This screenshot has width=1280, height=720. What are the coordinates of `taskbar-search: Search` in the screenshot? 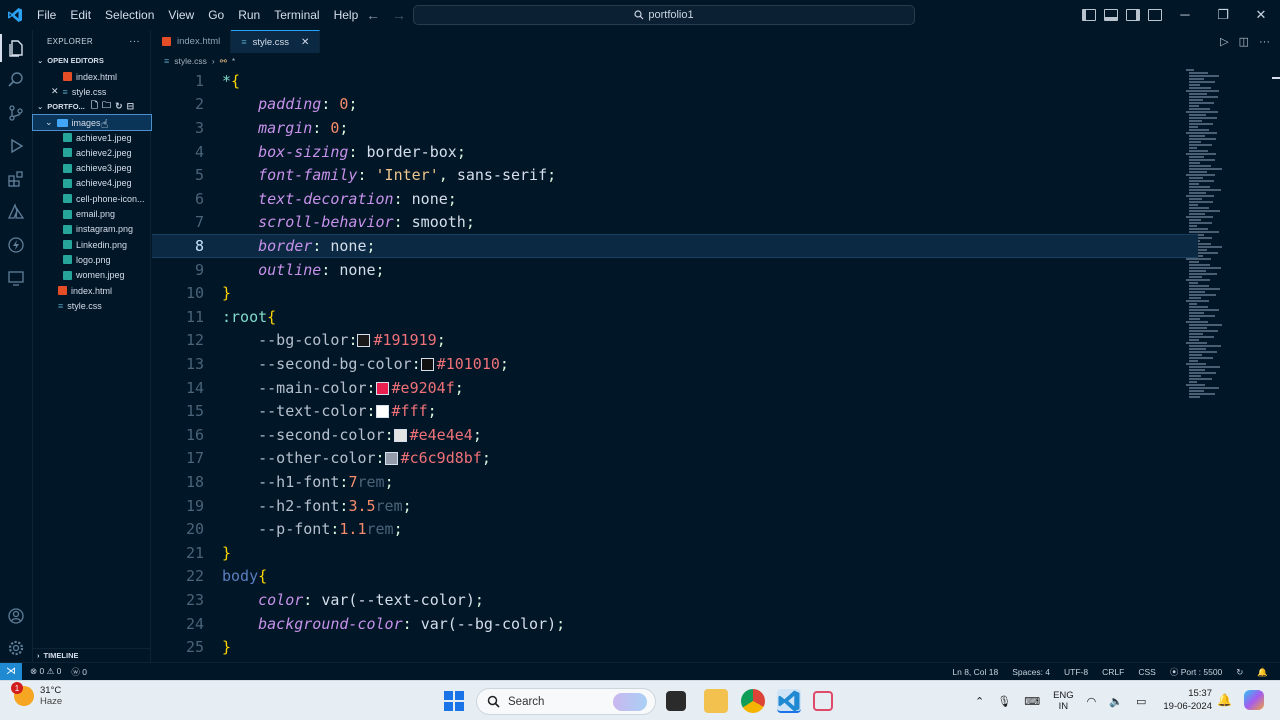 It's located at (566, 701).